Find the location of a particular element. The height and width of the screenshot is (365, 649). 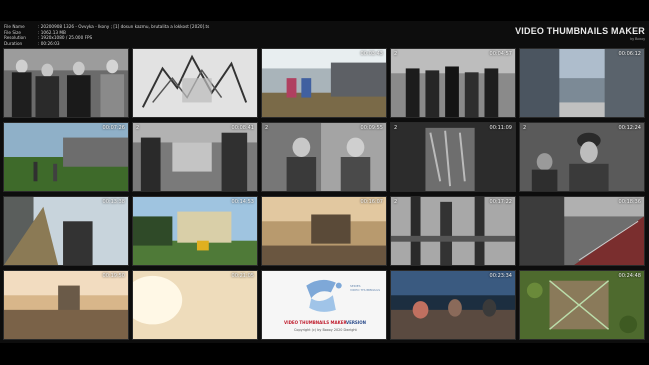

thumbnail-timestamp: 00:07:26 is located at coordinates (113, 128).